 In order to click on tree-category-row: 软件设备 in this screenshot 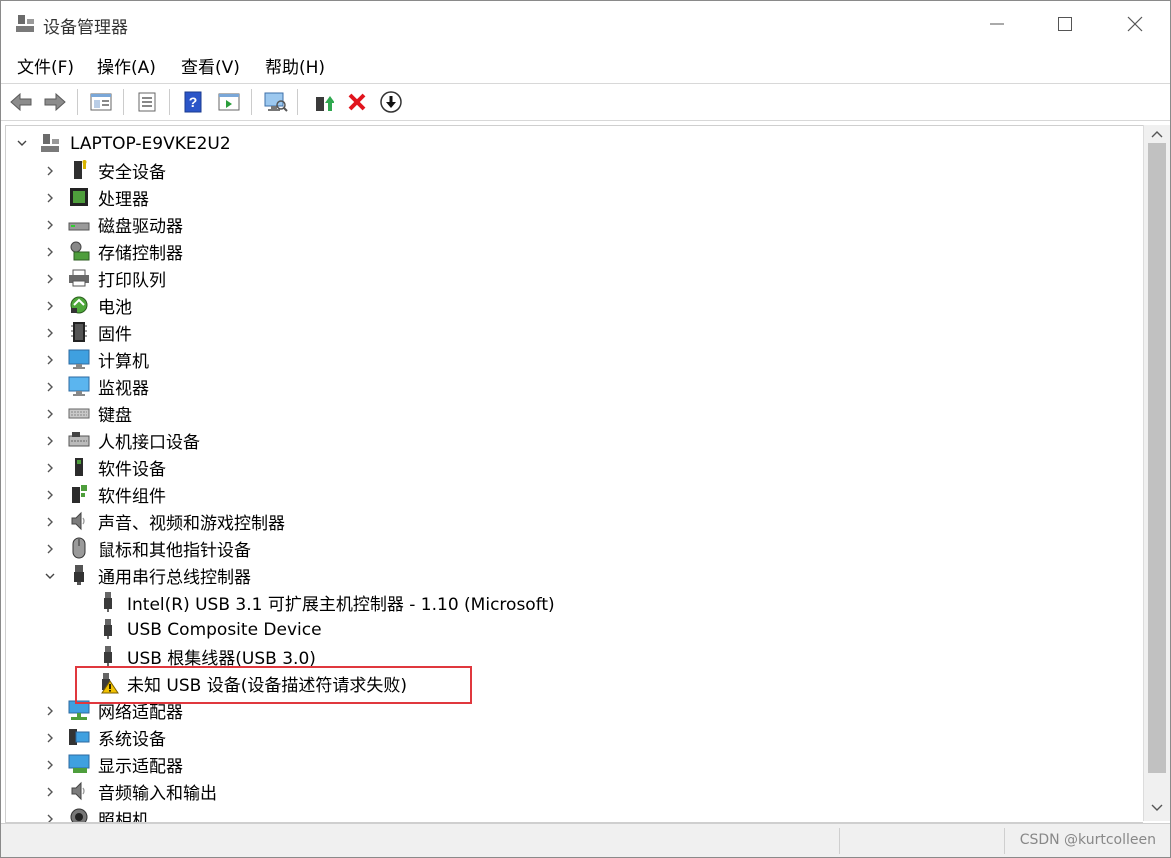, I will do `click(571, 467)`.